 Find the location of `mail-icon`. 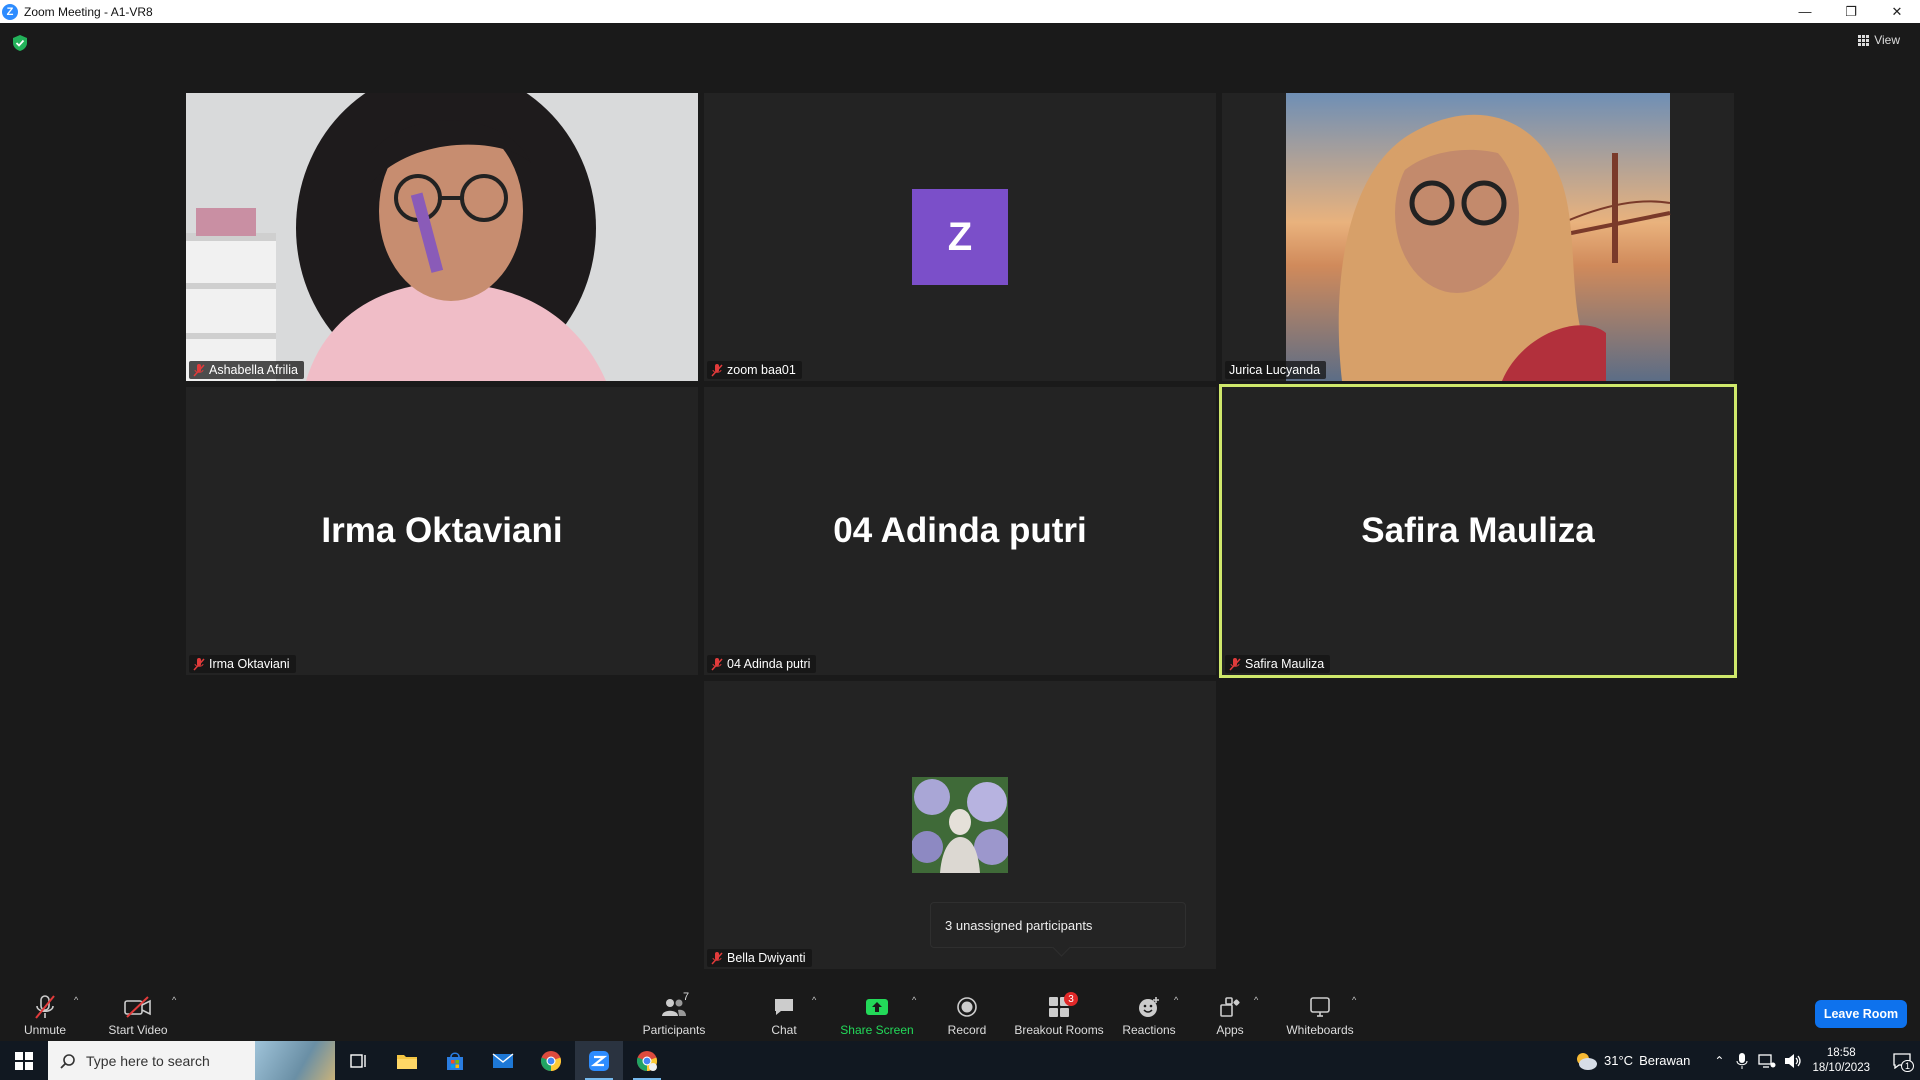

mail-icon is located at coordinates (503, 1060).